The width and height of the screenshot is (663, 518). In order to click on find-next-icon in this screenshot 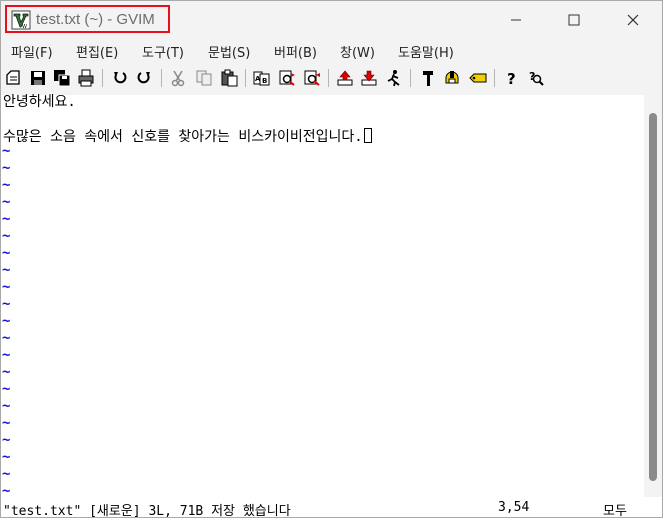, I will do `click(287, 78)`.